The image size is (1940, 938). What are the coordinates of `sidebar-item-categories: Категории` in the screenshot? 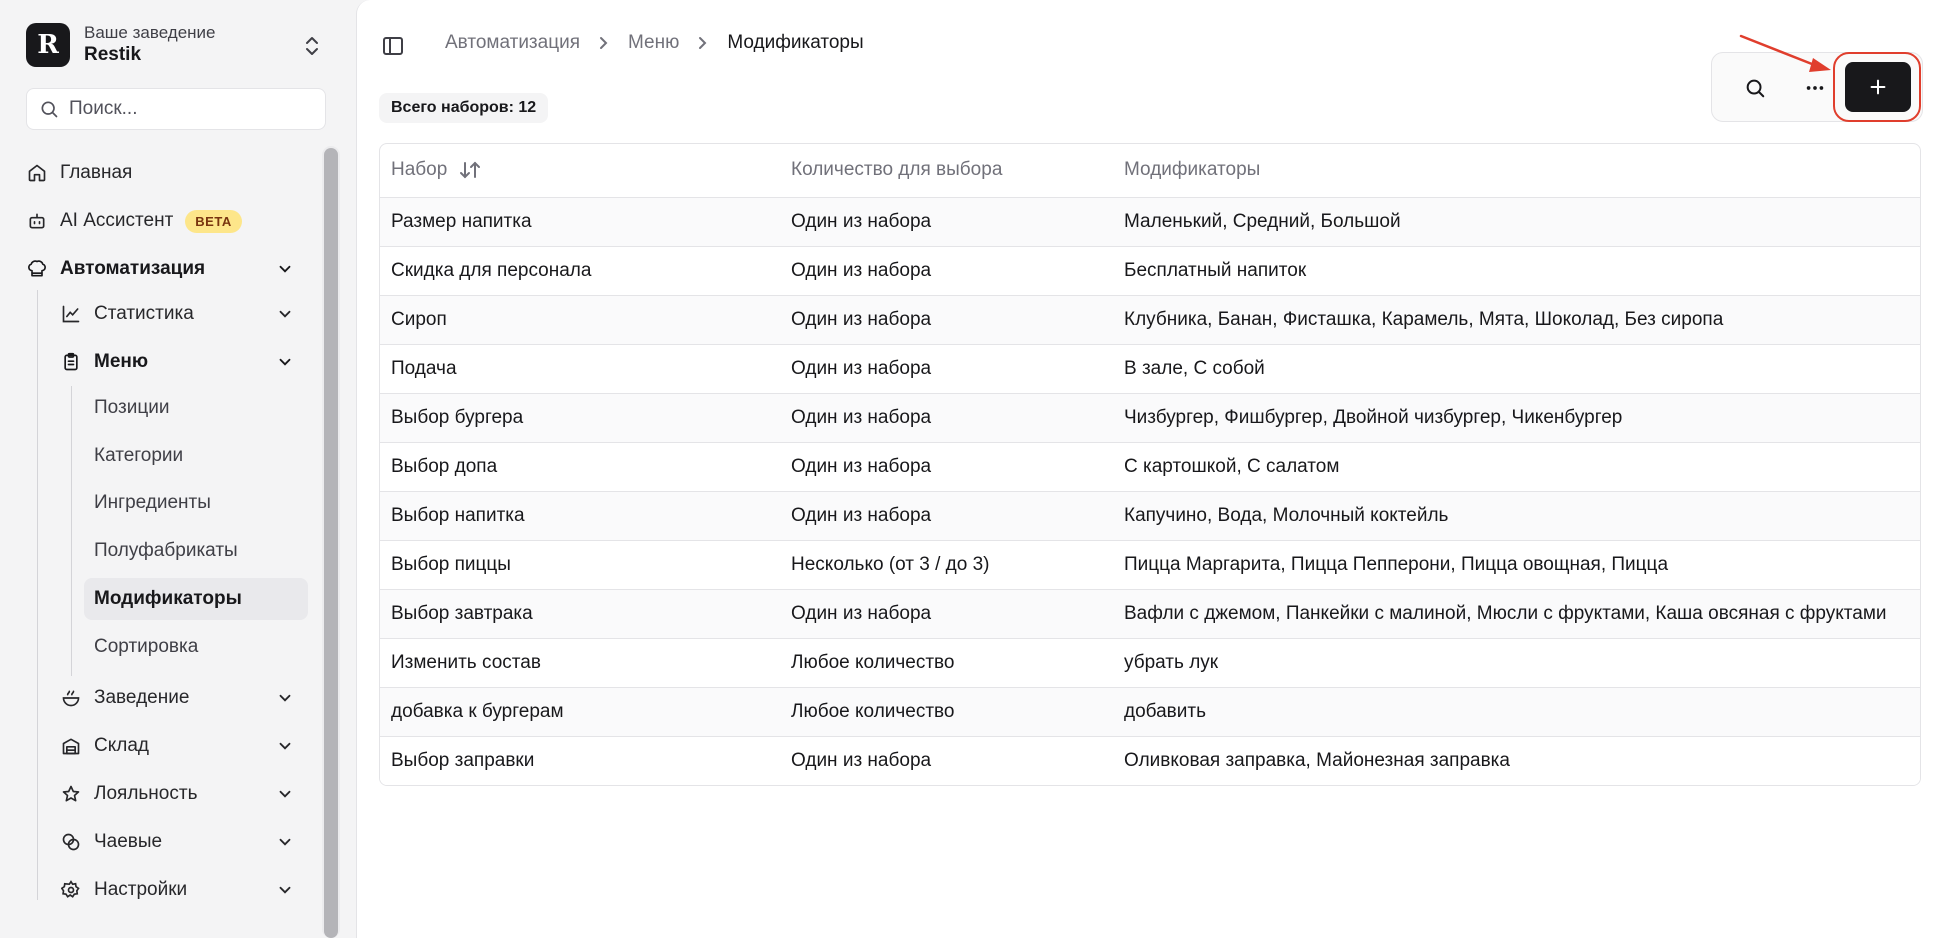 It's located at (196, 456).